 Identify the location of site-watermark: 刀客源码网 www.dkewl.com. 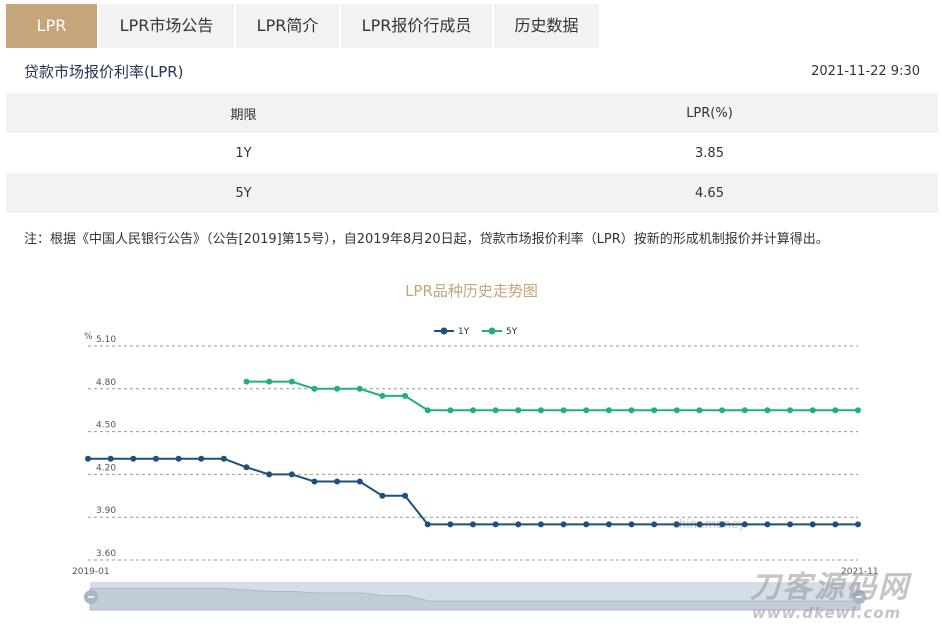
(845, 596).